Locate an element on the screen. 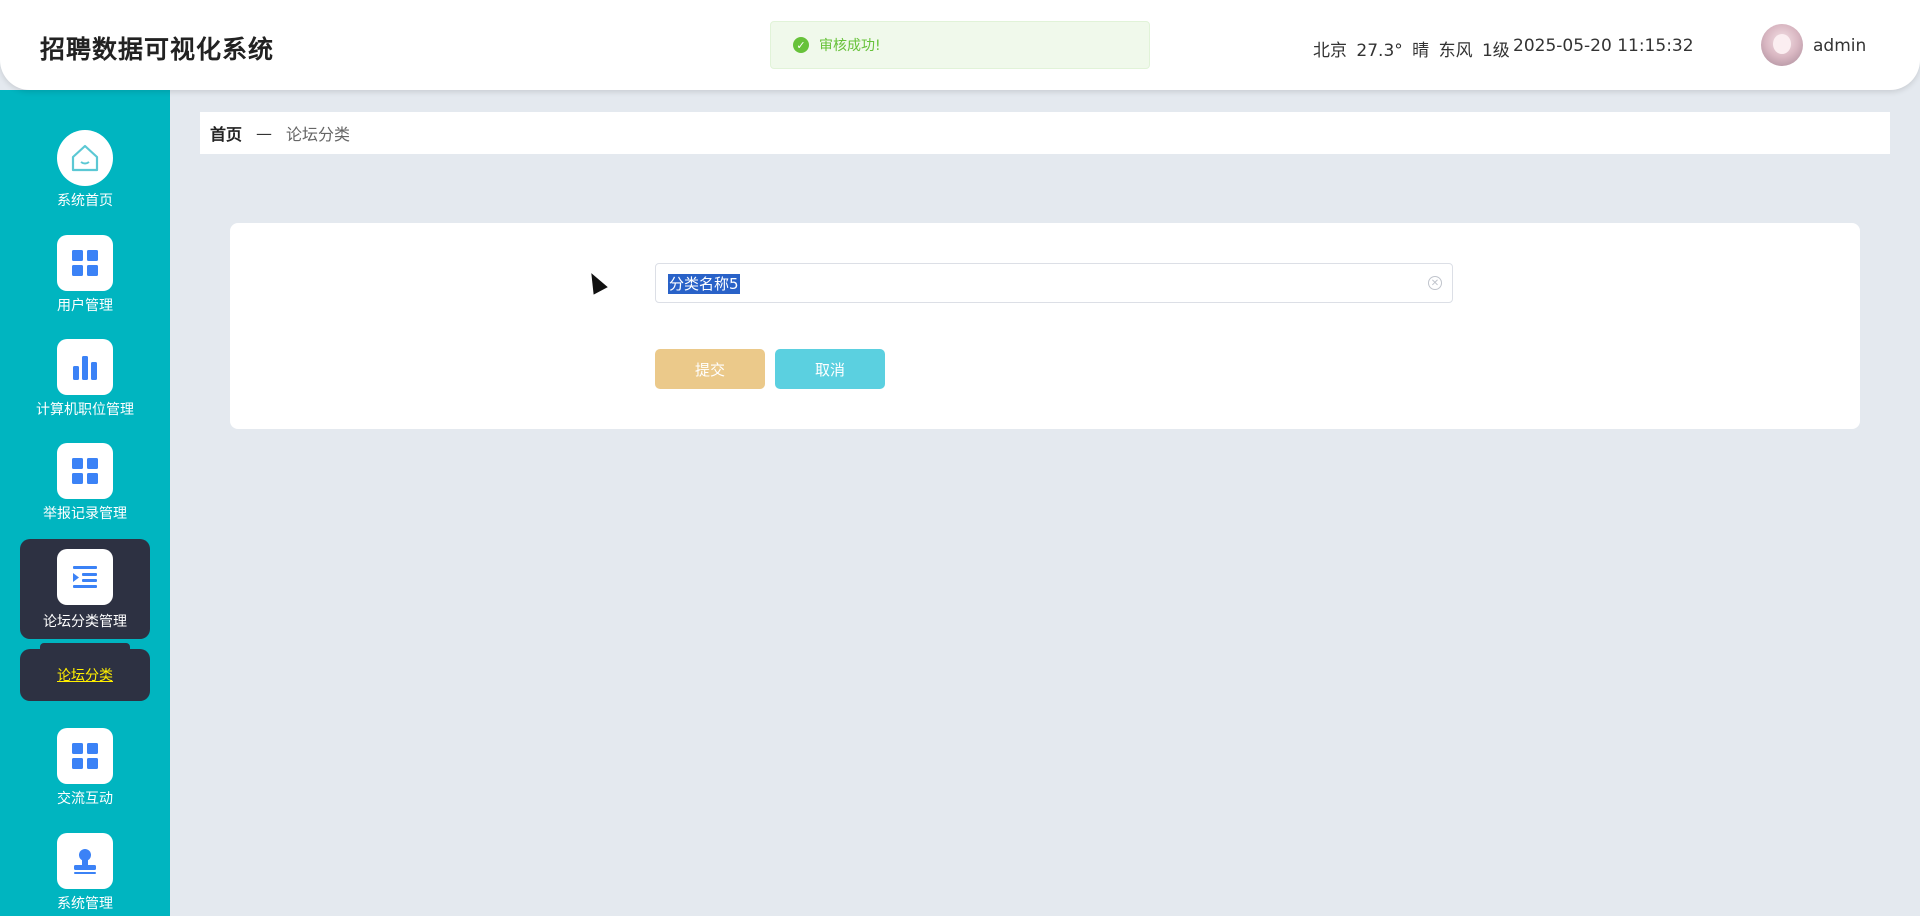  category-name-field: 分类名称5 ✕ is located at coordinates (1054, 283).